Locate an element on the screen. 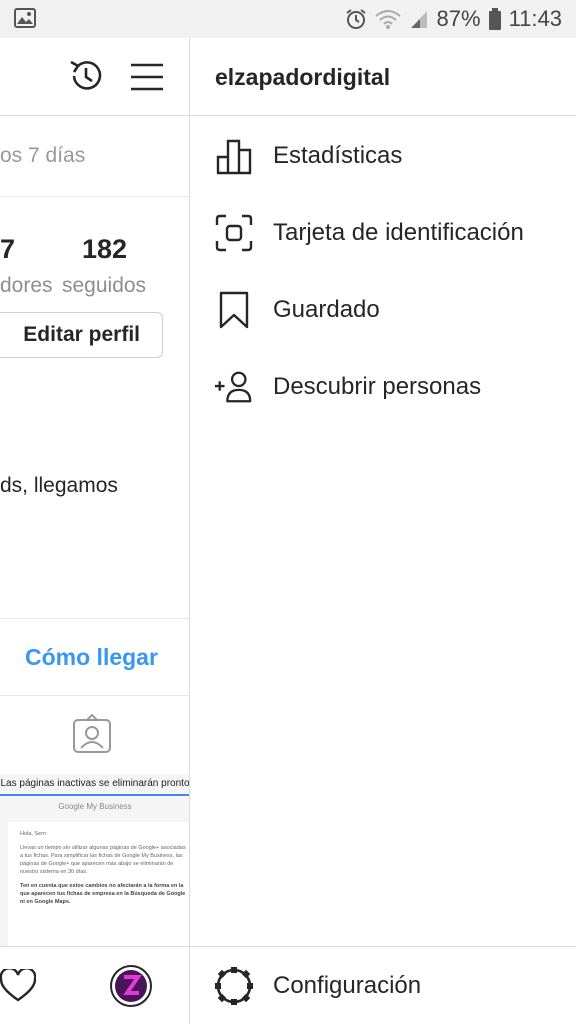  weekly-activity-text: os 7 días is located at coordinates (43, 155).